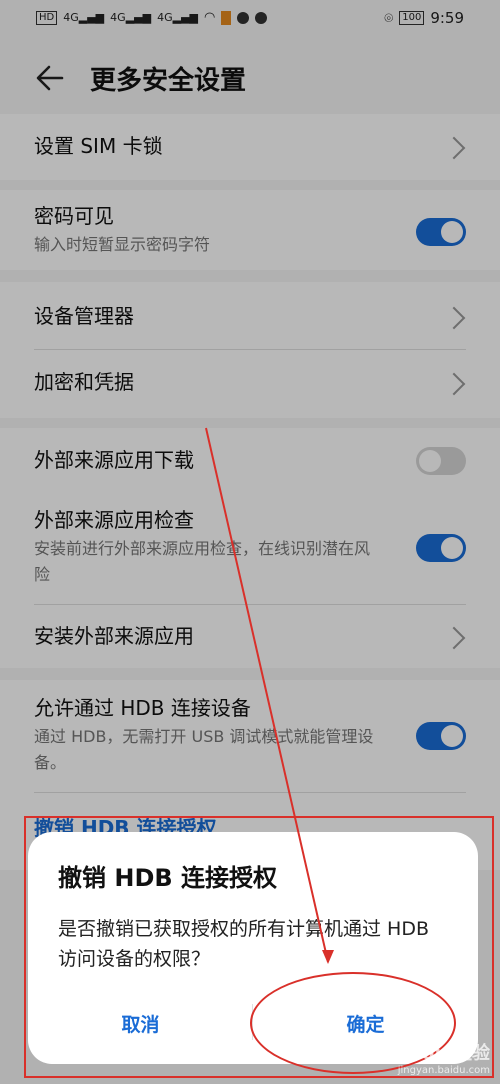  What do you see at coordinates (443, 1070) in the screenshot?
I see `watermark-site: jingyan.baidu.com` at bounding box center [443, 1070].